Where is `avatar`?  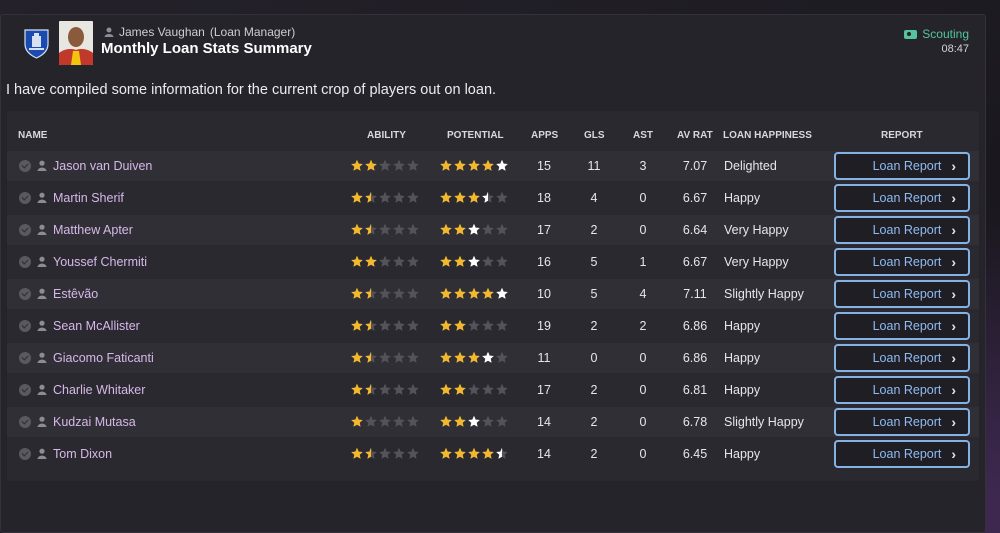
avatar is located at coordinates (76, 43).